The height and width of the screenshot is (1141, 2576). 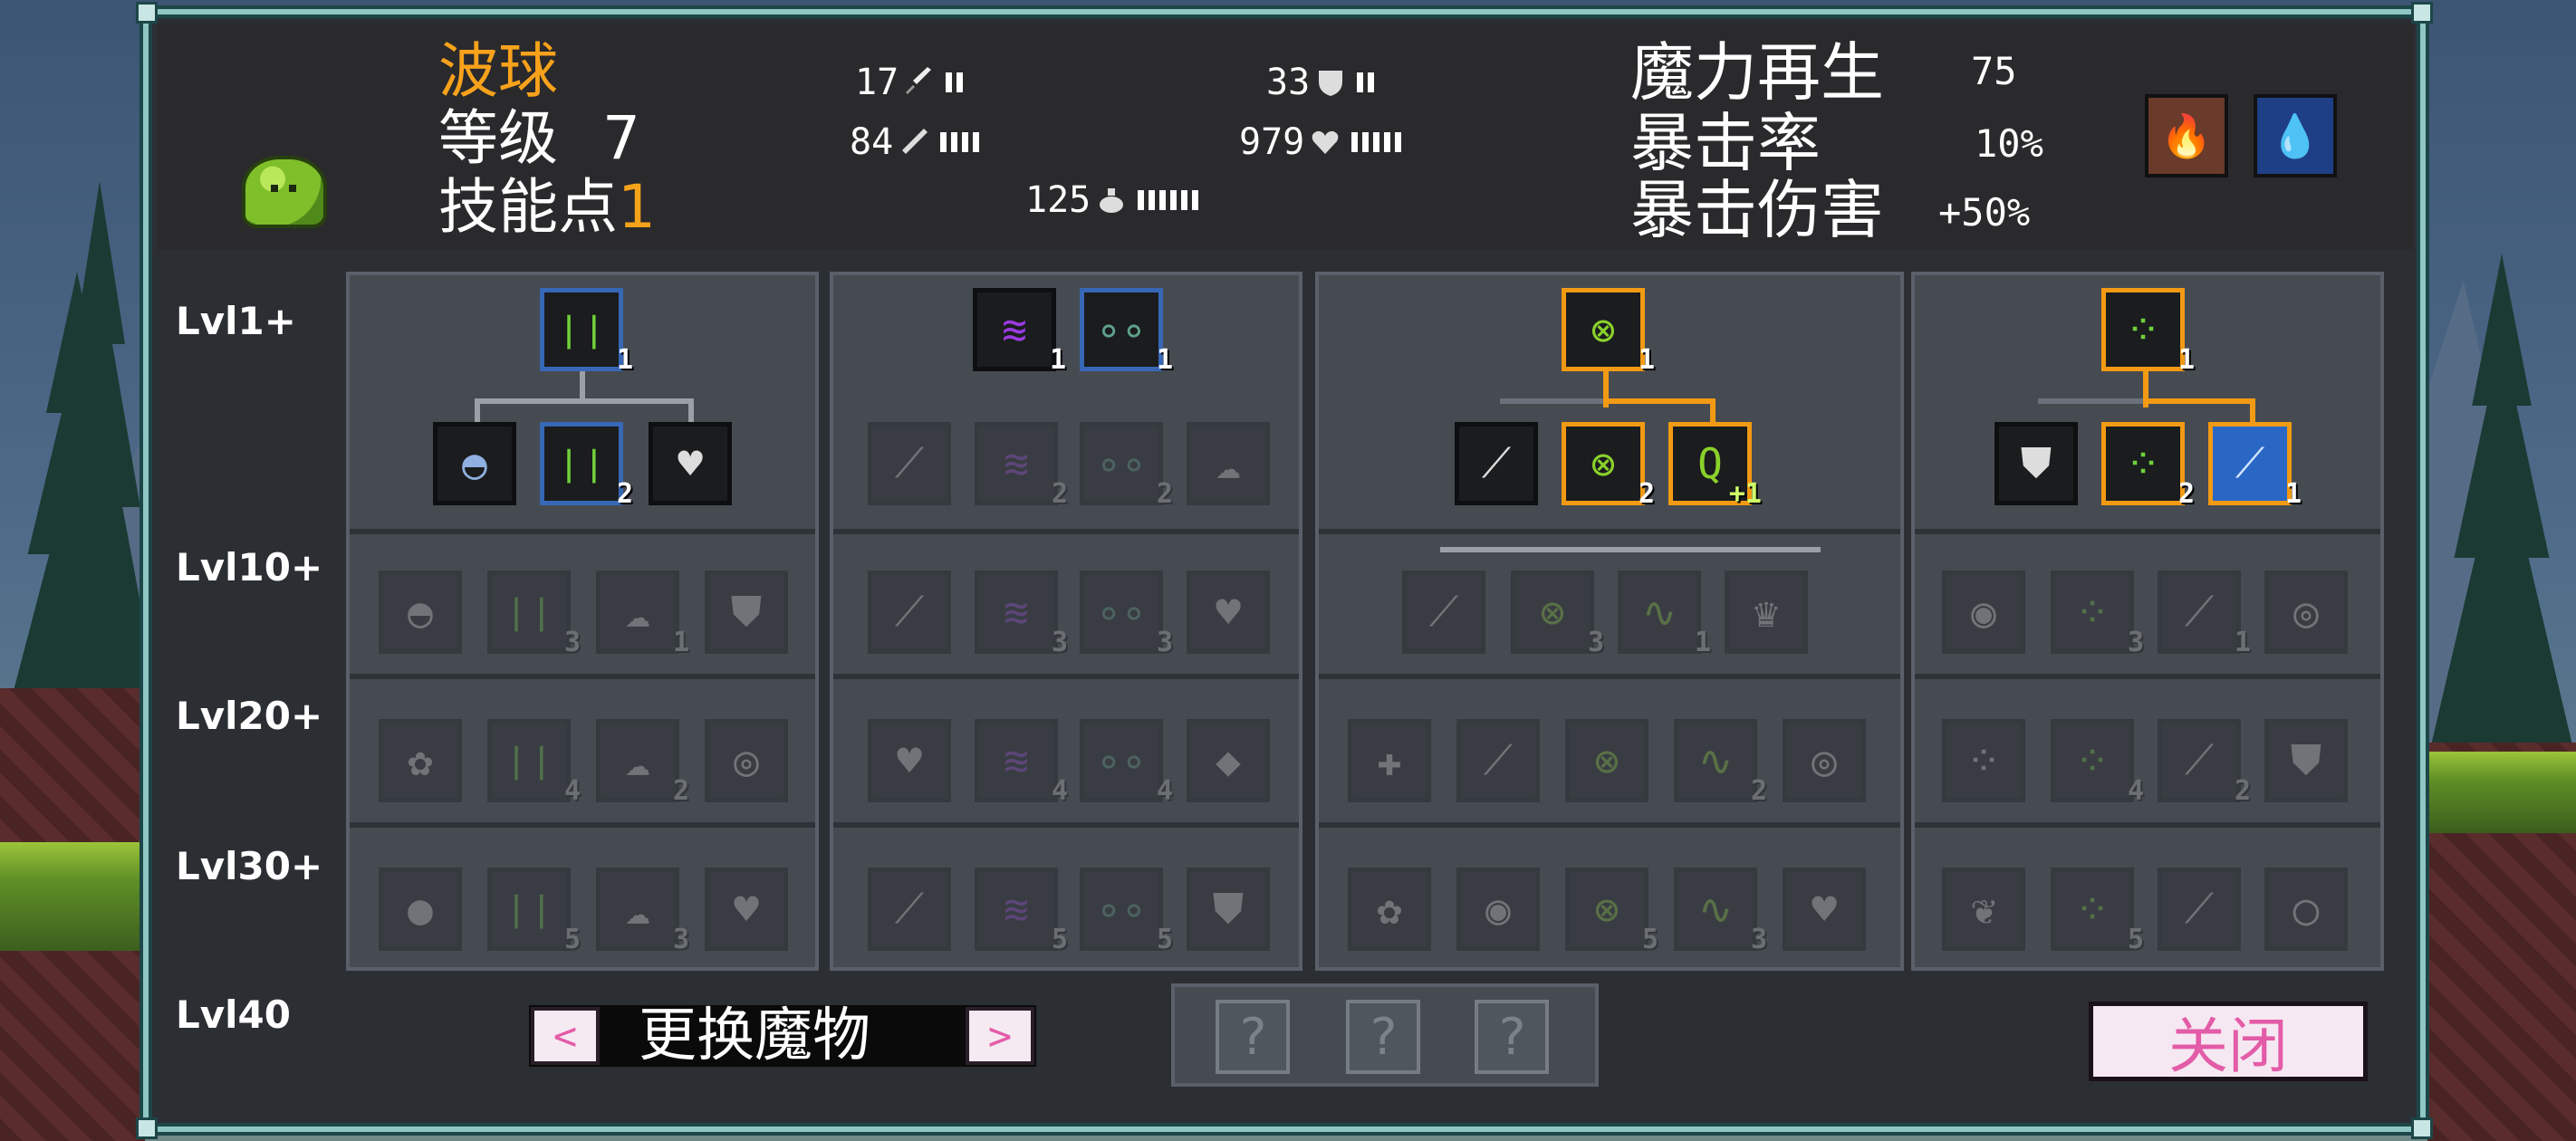 I want to click on skill-node-staff: ⟋ 1, so click(x=2255, y=466).